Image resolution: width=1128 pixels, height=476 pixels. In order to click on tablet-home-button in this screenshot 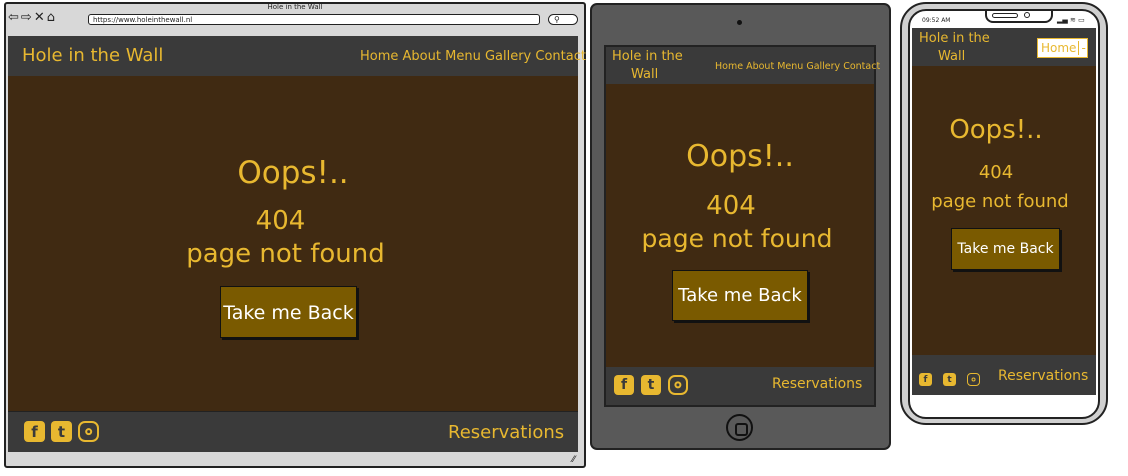, I will do `click(739, 427)`.